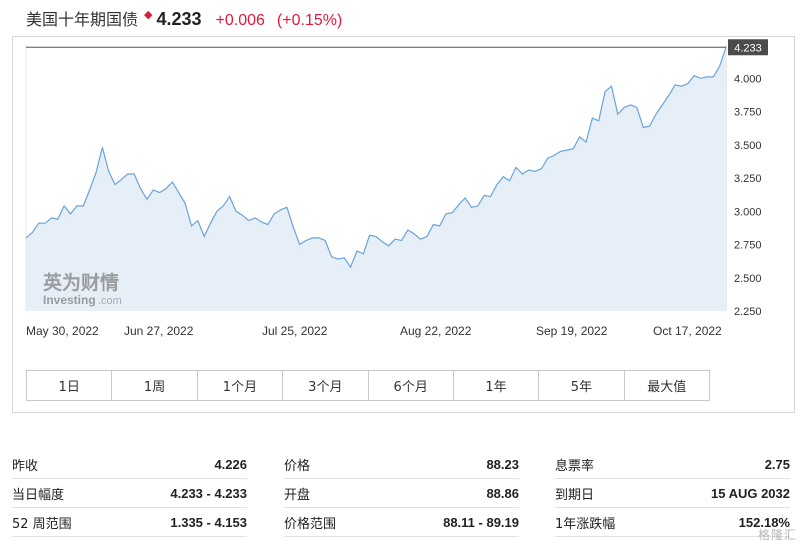 The image size is (803, 545). I want to click on quote-header: 美国十年期国债 ◆ 4.233 +0.006 (+0.15%), so click(184, 19).